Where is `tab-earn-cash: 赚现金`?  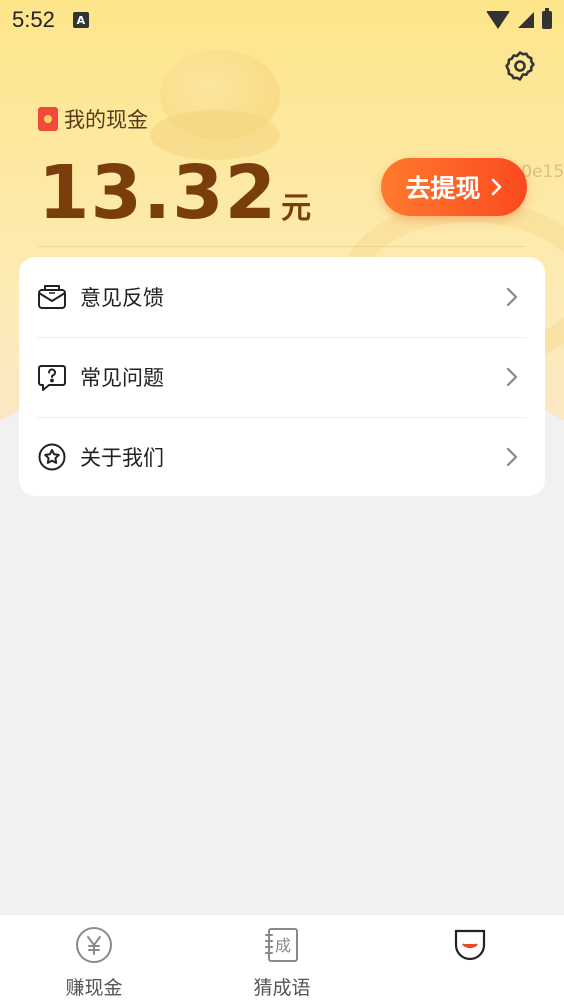 tab-earn-cash: 赚现金 is located at coordinates (94, 959).